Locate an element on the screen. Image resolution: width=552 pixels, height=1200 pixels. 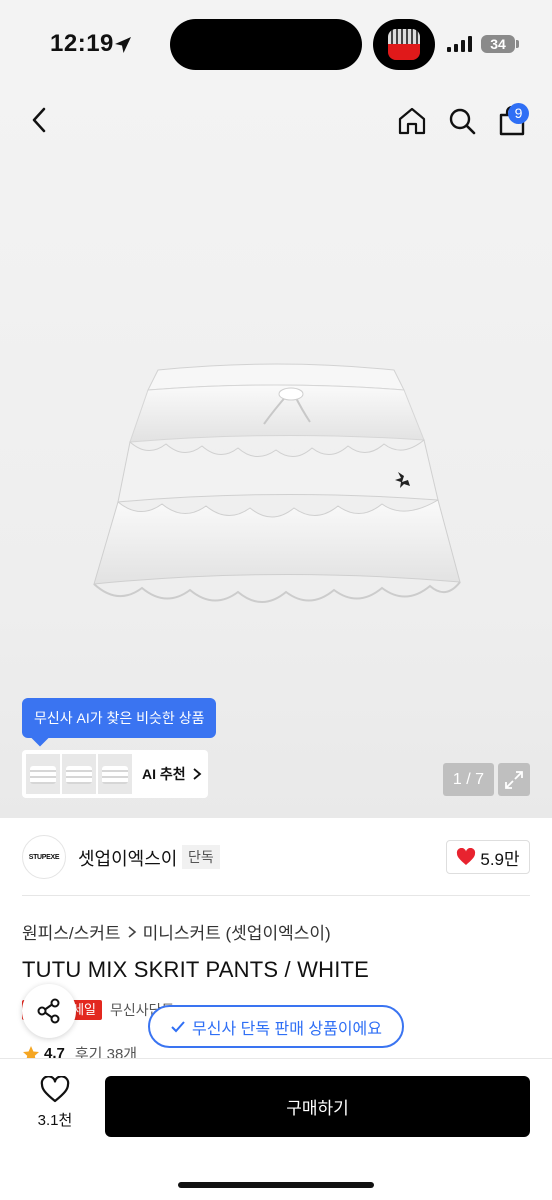
search-button is located at coordinates (462, 121).